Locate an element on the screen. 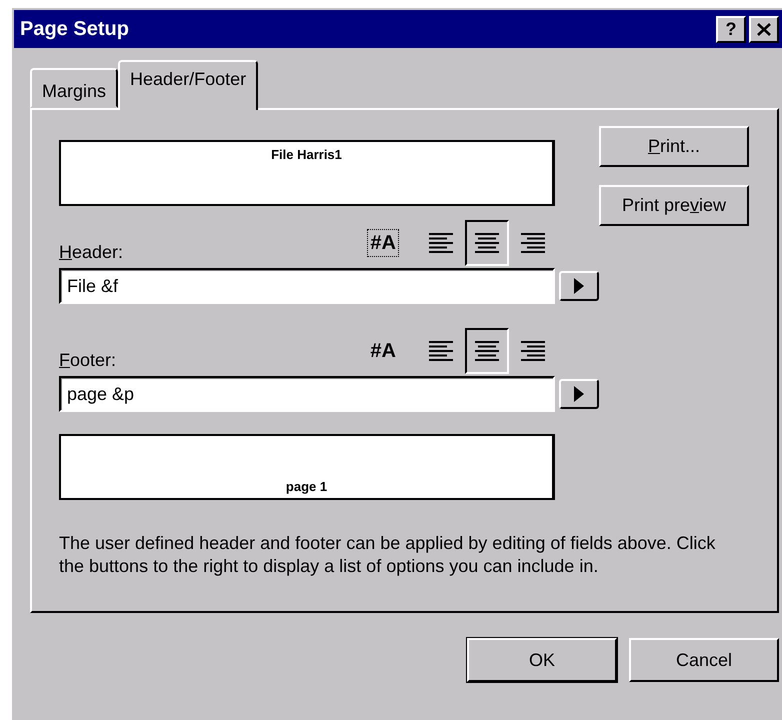  description-text: The user defined header and footer can be applied by editing of fields above. Click the buttons to the right to display a list of options you can include in. is located at coordinates (387, 554).